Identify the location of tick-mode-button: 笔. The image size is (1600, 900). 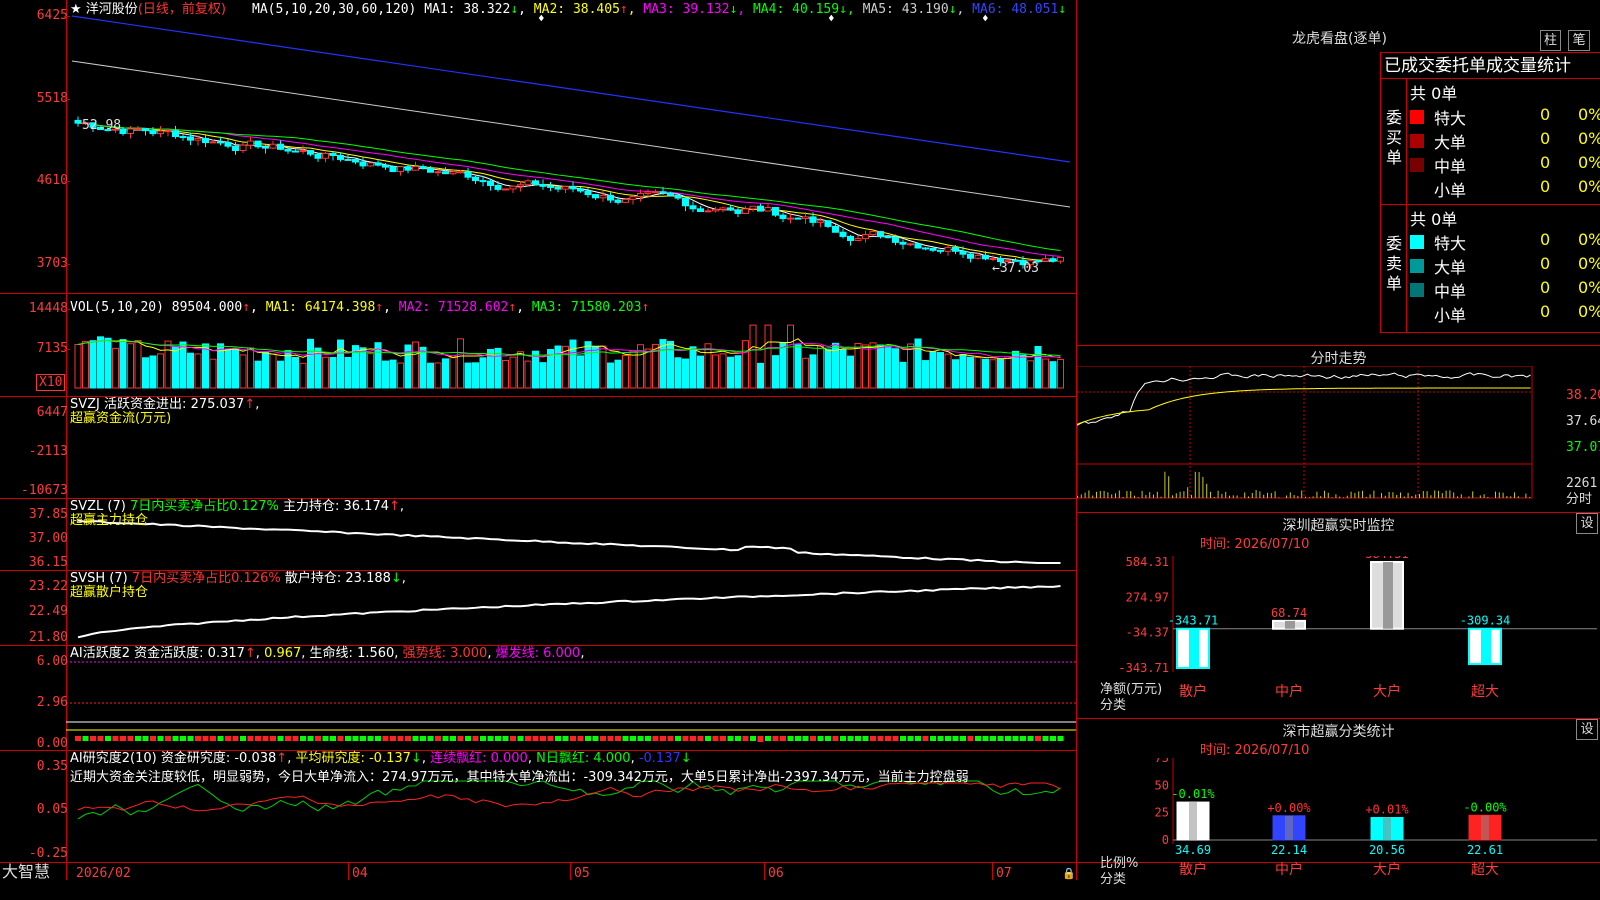
(1579, 40).